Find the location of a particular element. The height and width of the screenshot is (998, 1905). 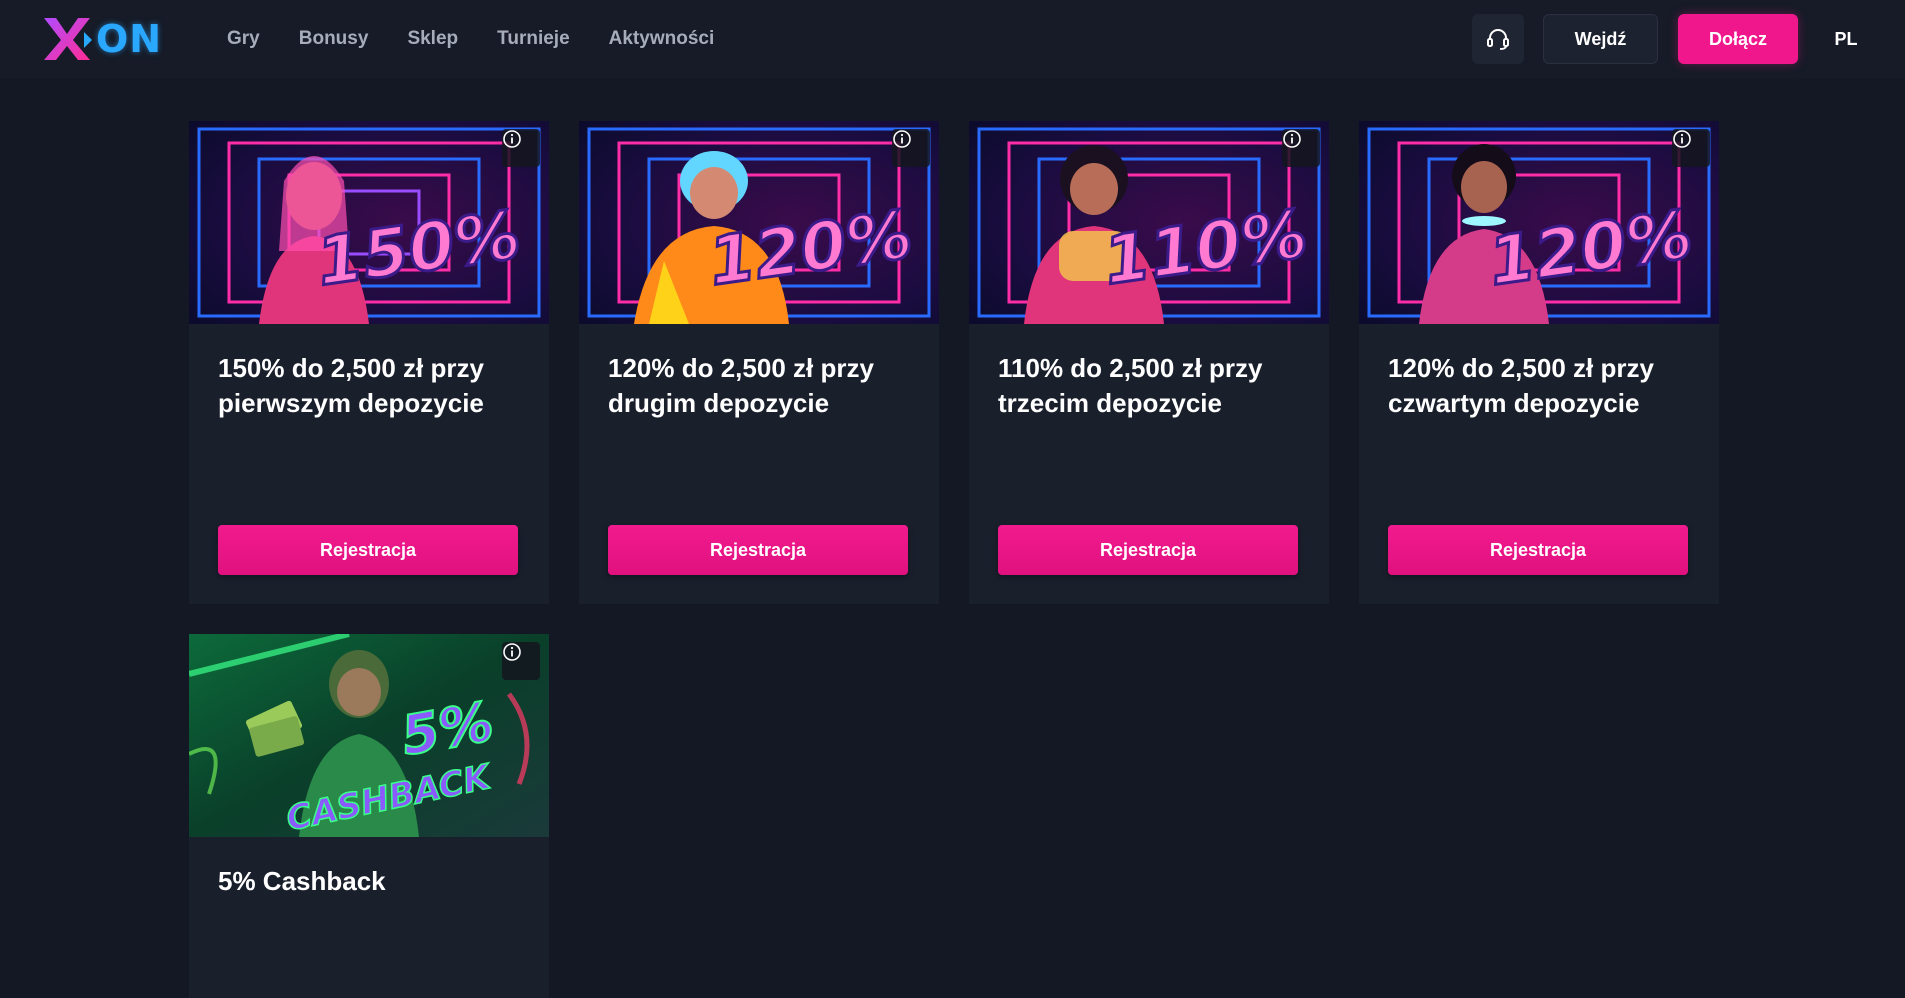

x-logo-icon is located at coordinates (68, 39).